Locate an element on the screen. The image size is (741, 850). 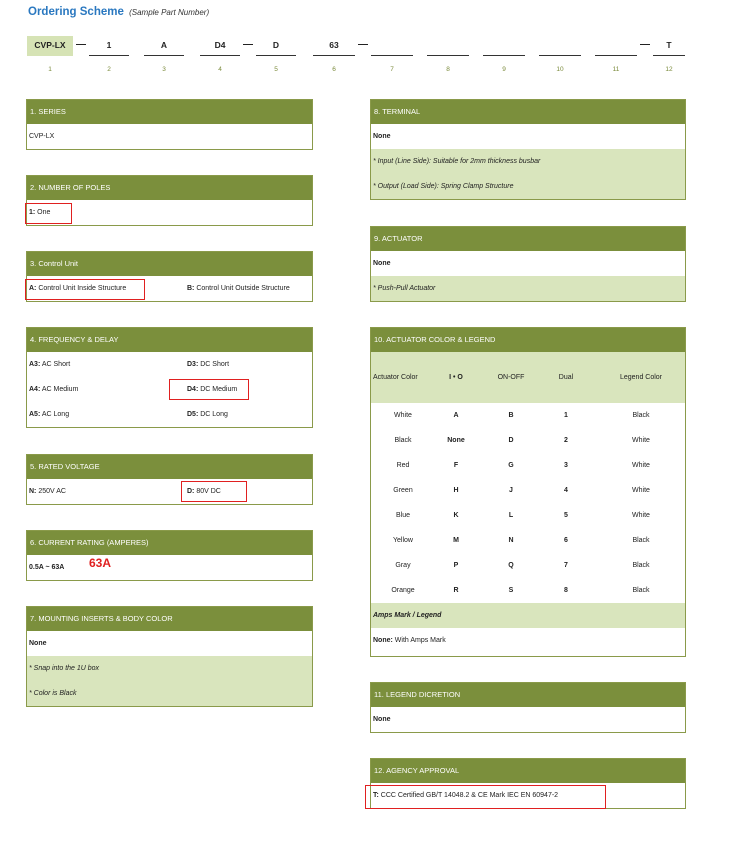
frequency-option: A3: AC Short is located at coordinates (49, 364).